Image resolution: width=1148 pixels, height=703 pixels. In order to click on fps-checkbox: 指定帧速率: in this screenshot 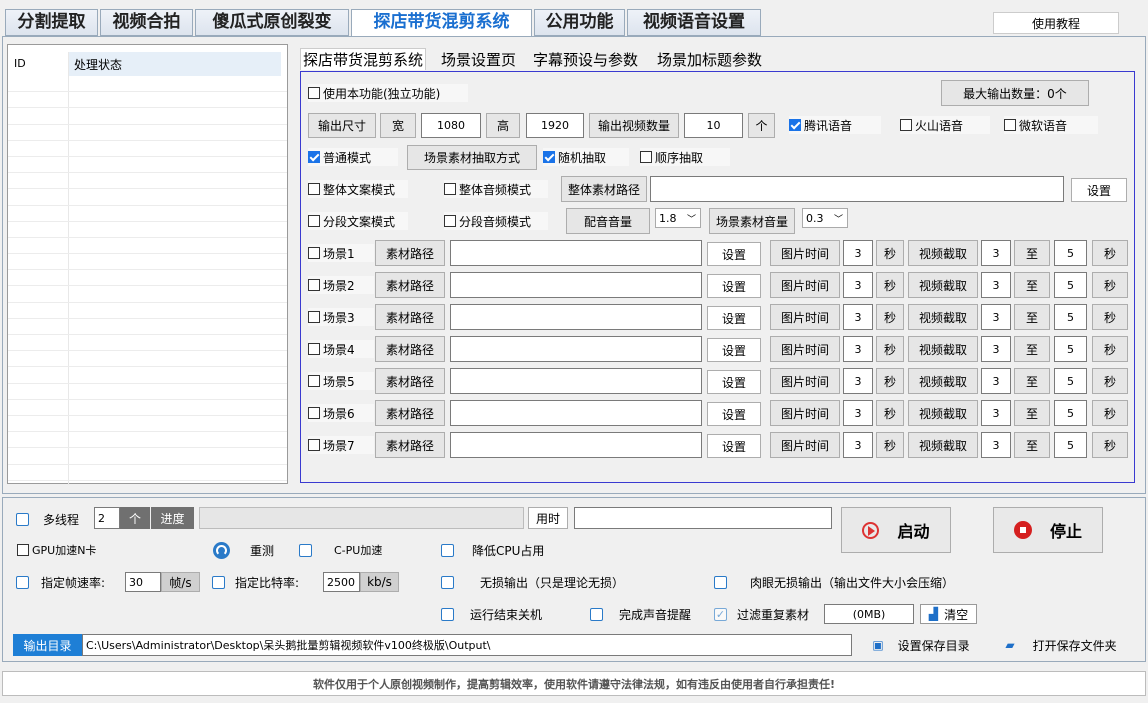, I will do `click(60, 582)`.